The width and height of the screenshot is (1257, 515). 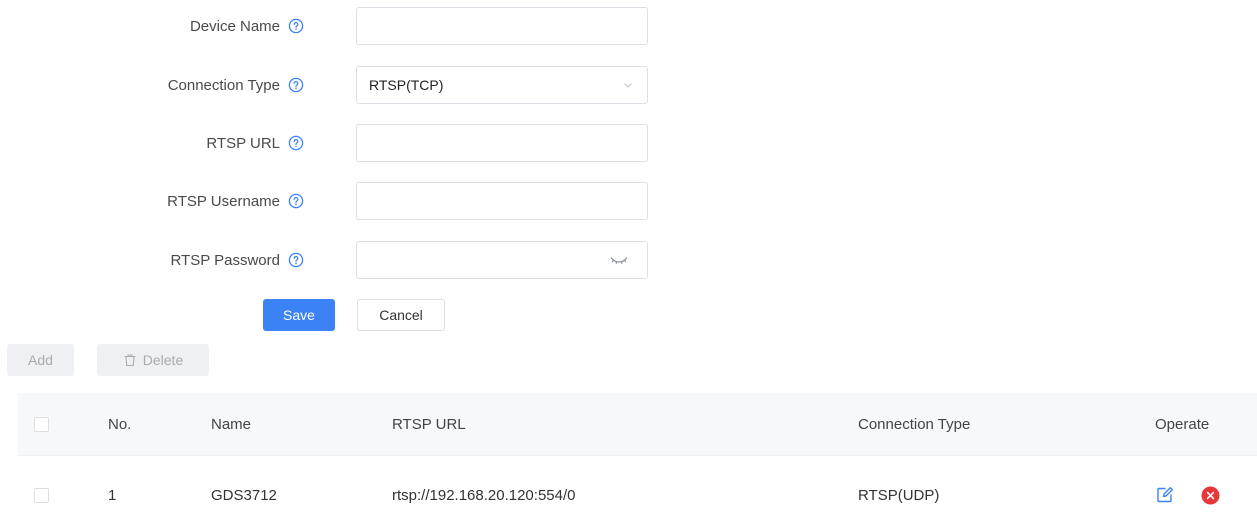 I want to click on form-row-connection-type: Connection Type RTSP(TCP), so click(x=330, y=85).